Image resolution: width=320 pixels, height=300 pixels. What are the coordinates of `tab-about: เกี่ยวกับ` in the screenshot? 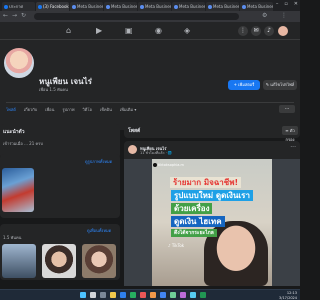 It's located at (30, 110).